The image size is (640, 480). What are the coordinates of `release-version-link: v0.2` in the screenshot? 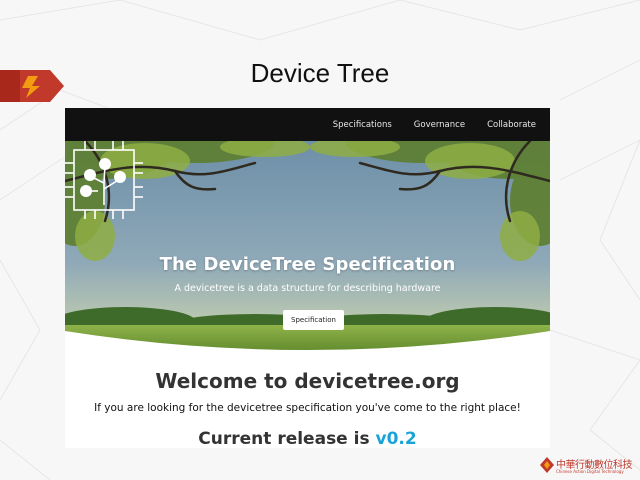 It's located at (396, 438).